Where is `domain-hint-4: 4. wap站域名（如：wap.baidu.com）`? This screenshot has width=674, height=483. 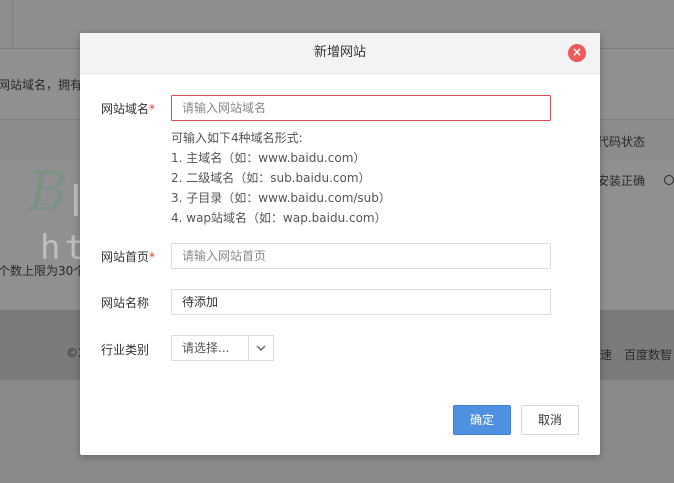 domain-hint-4: 4. wap站域名（如：wap.baidu.com） is located at coordinates (279, 218).